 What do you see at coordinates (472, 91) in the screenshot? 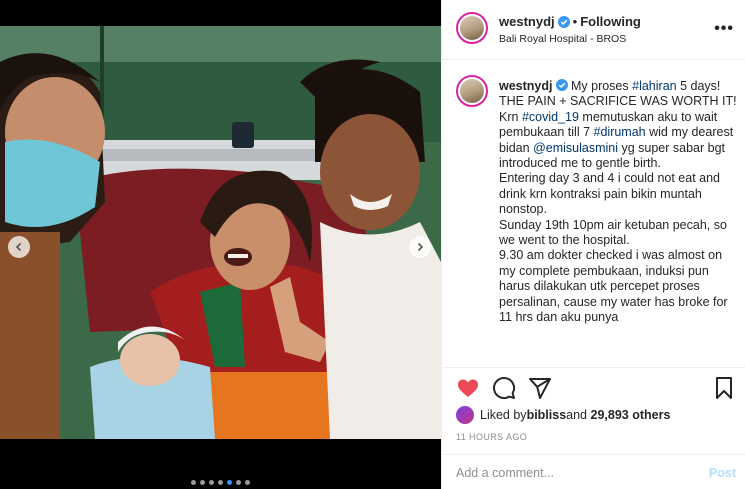
I see `caption-author-avatar` at bounding box center [472, 91].